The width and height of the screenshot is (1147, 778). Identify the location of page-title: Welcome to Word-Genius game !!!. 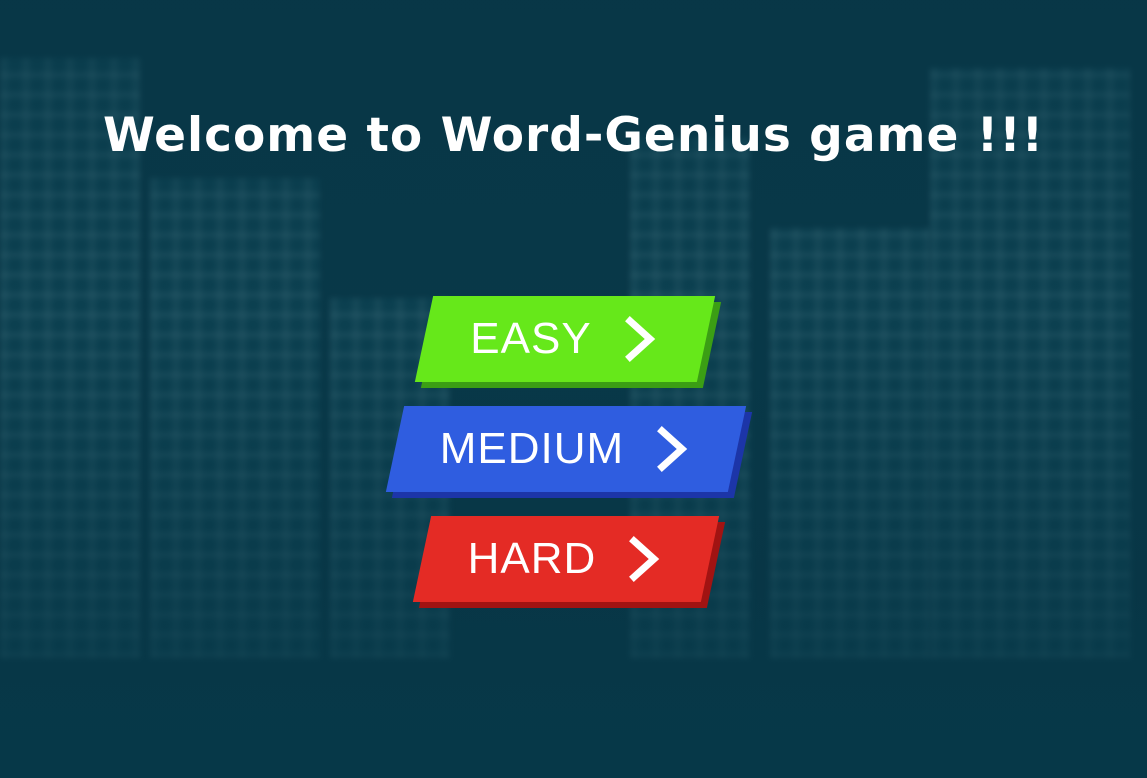
(573, 135).